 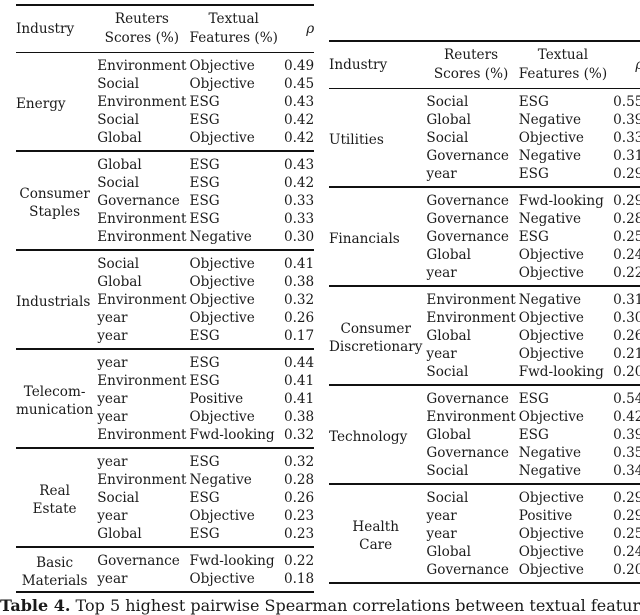 I want to click on industry-label: Health, so click(x=375, y=526).